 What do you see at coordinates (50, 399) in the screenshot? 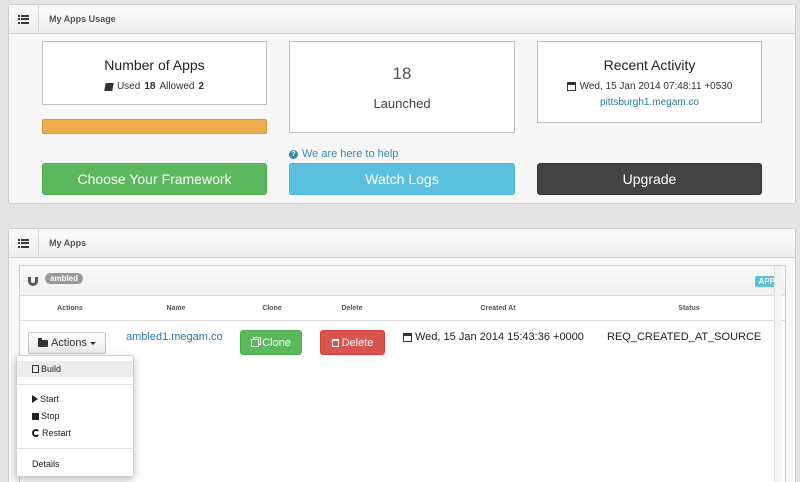
I see `start-label: Start` at bounding box center [50, 399].